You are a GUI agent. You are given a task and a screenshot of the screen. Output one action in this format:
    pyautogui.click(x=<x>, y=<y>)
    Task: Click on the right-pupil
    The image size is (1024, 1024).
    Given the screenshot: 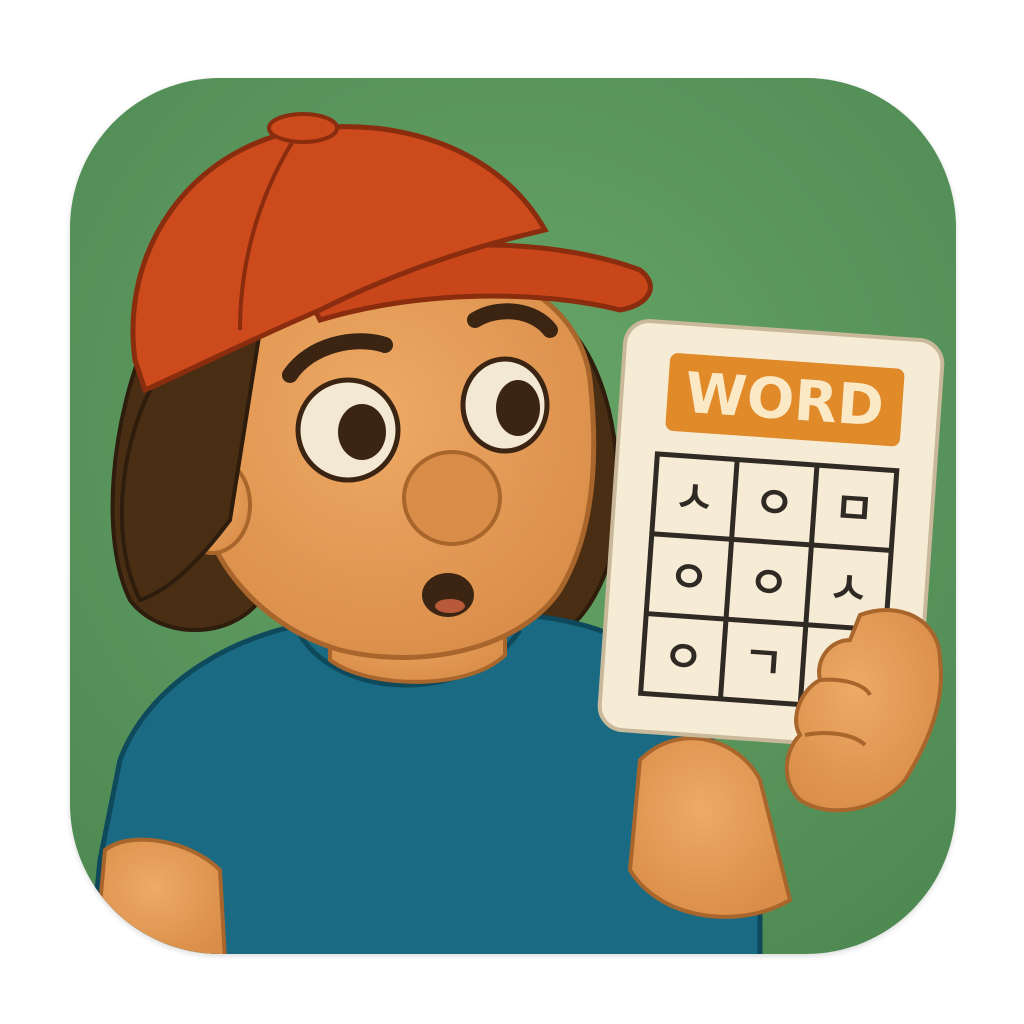 What is the action you would take?
    pyautogui.click(x=518, y=408)
    